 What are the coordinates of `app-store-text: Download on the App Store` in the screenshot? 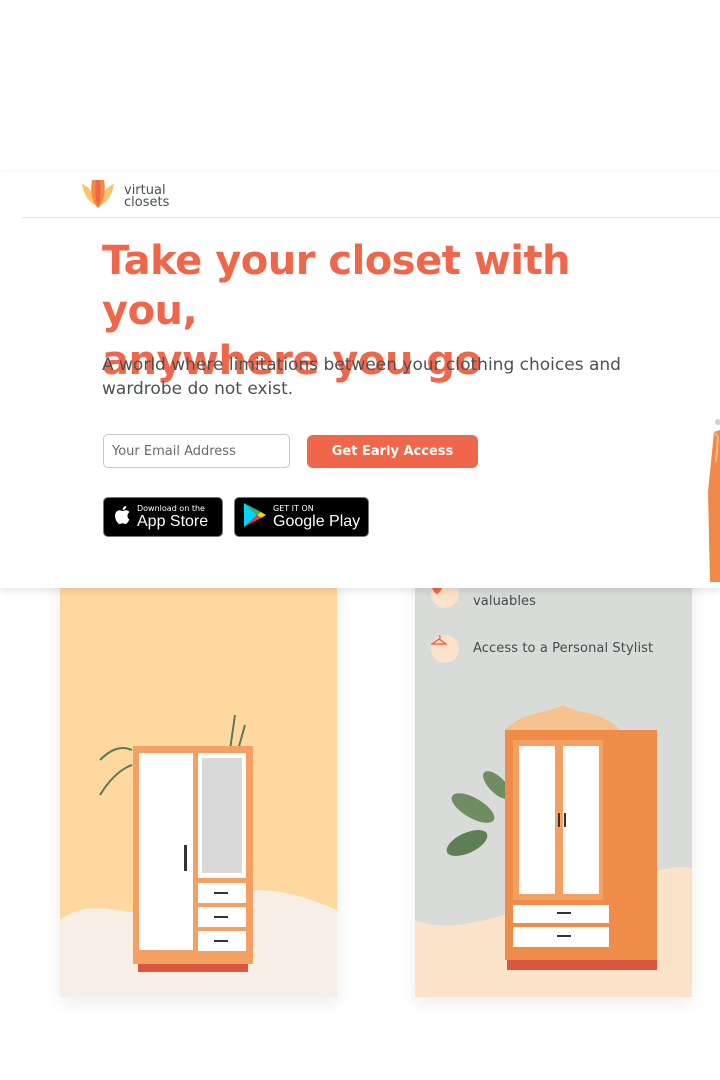 It's located at (172, 517).